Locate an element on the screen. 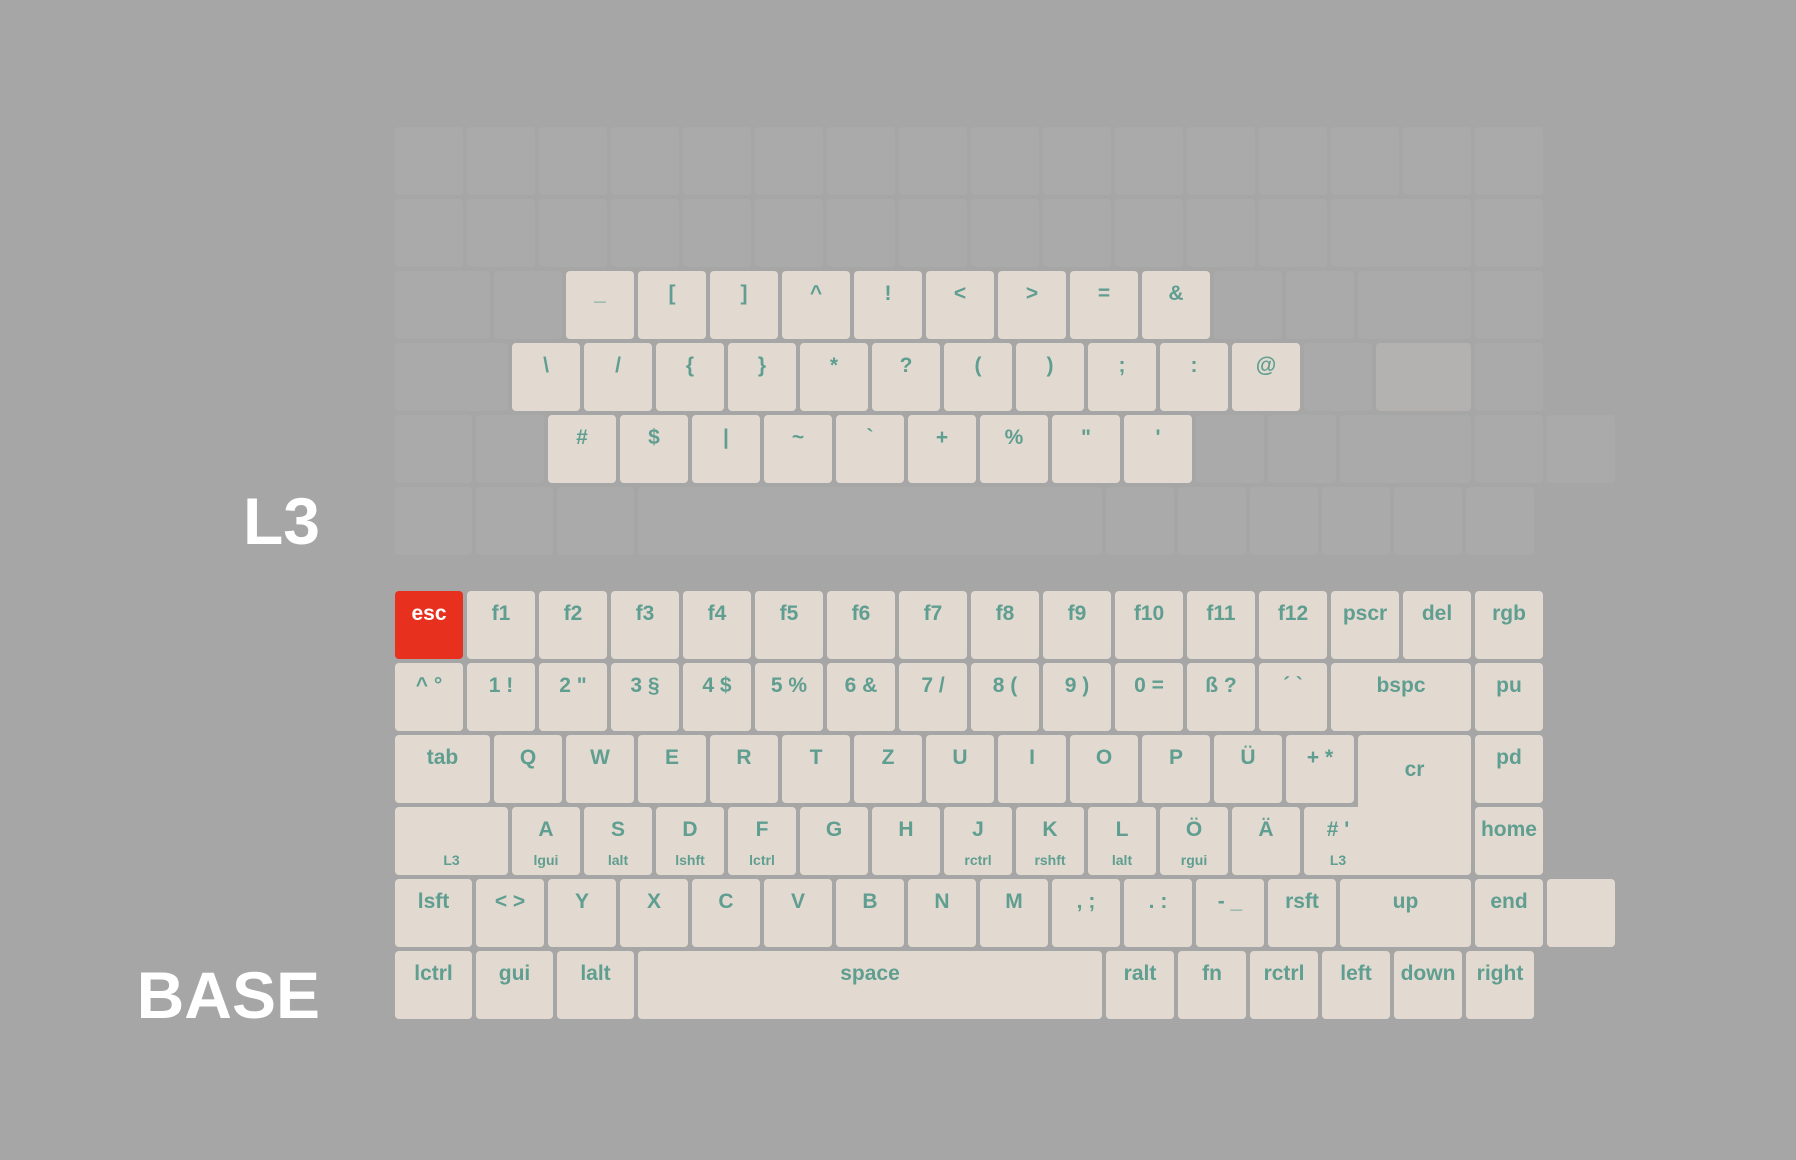 This screenshot has width=1796, height=1160. key-legend: R is located at coordinates (744, 757).